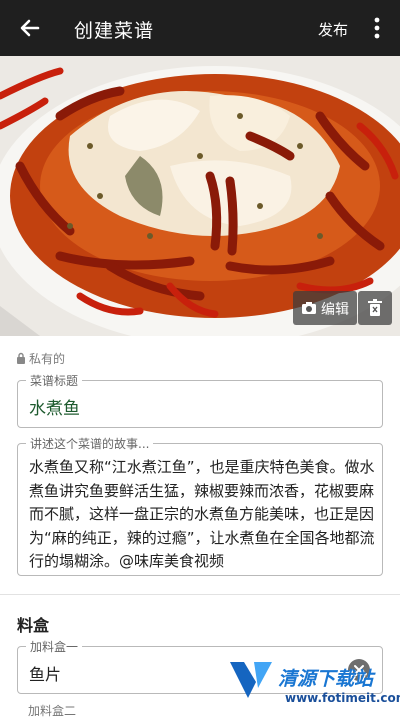  I want to click on lock-icon, so click(21, 359).